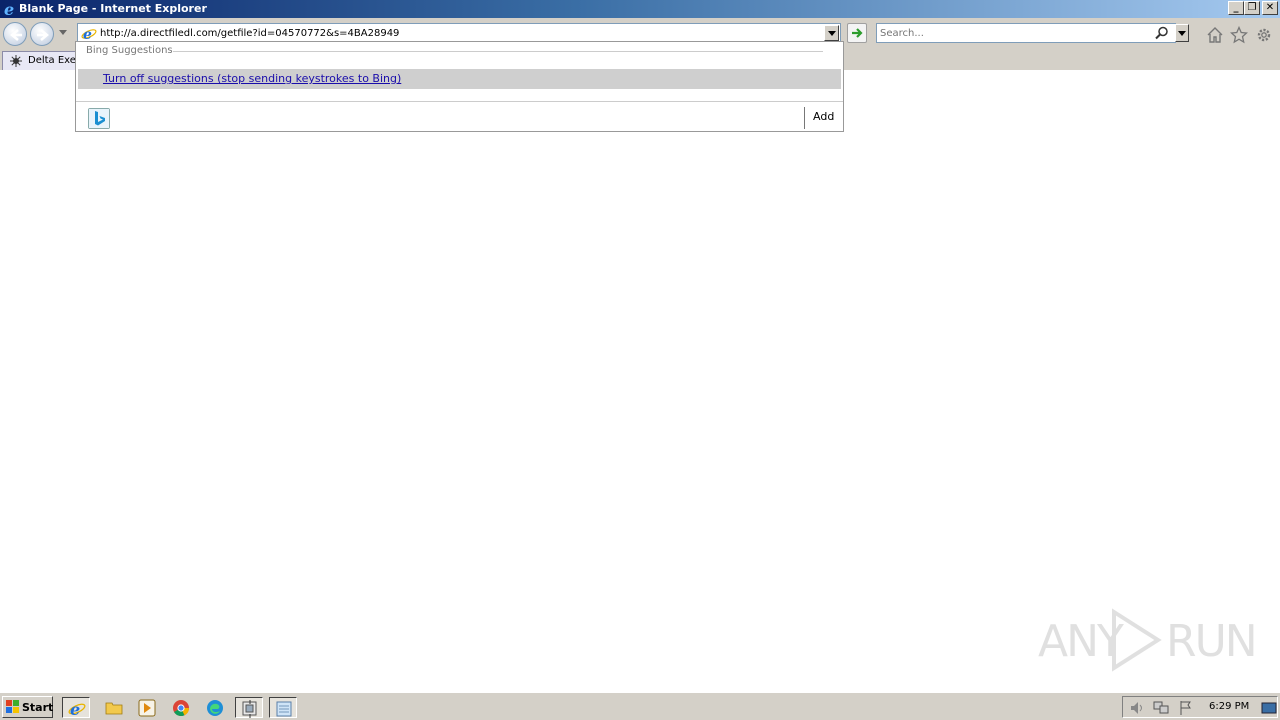  What do you see at coordinates (640, 706) in the screenshot?
I see `taskbar: Start e 6:29 PM` at bounding box center [640, 706].